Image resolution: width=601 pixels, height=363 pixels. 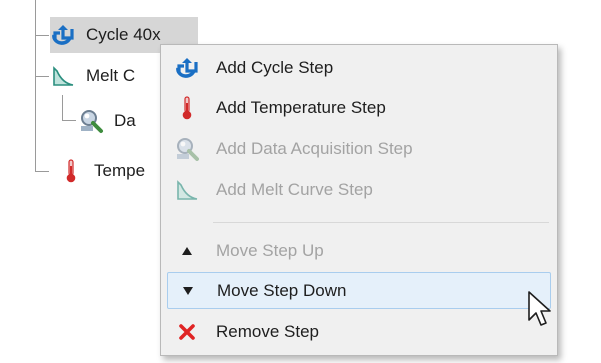 I want to click on tree-node-melt-curve: Melt C, so click(x=110, y=76).